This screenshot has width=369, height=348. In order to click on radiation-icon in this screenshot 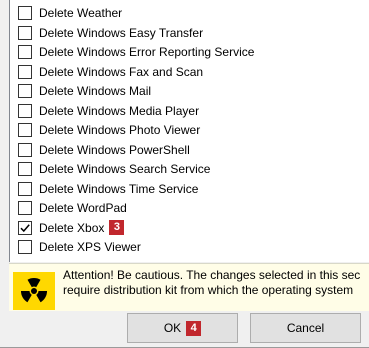, I will do `click(34, 291)`.